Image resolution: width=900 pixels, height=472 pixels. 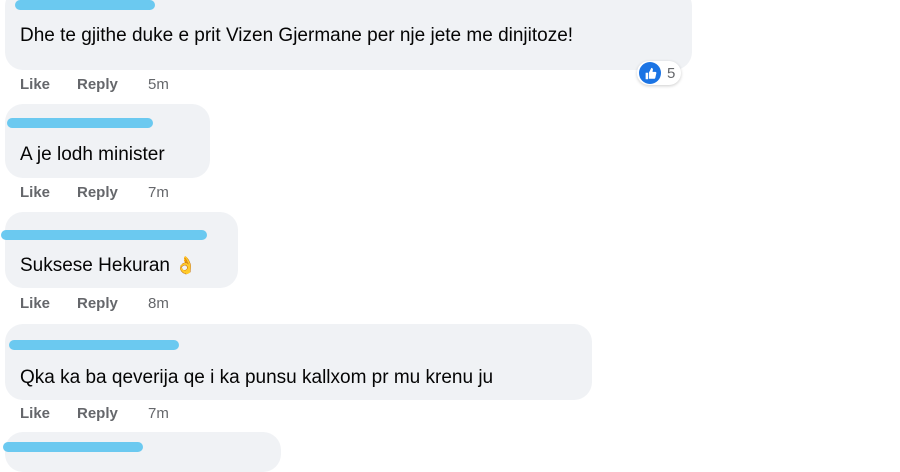 What do you see at coordinates (158, 84) in the screenshot?
I see `comment-timestamp: 5m` at bounding box center [158, 84].